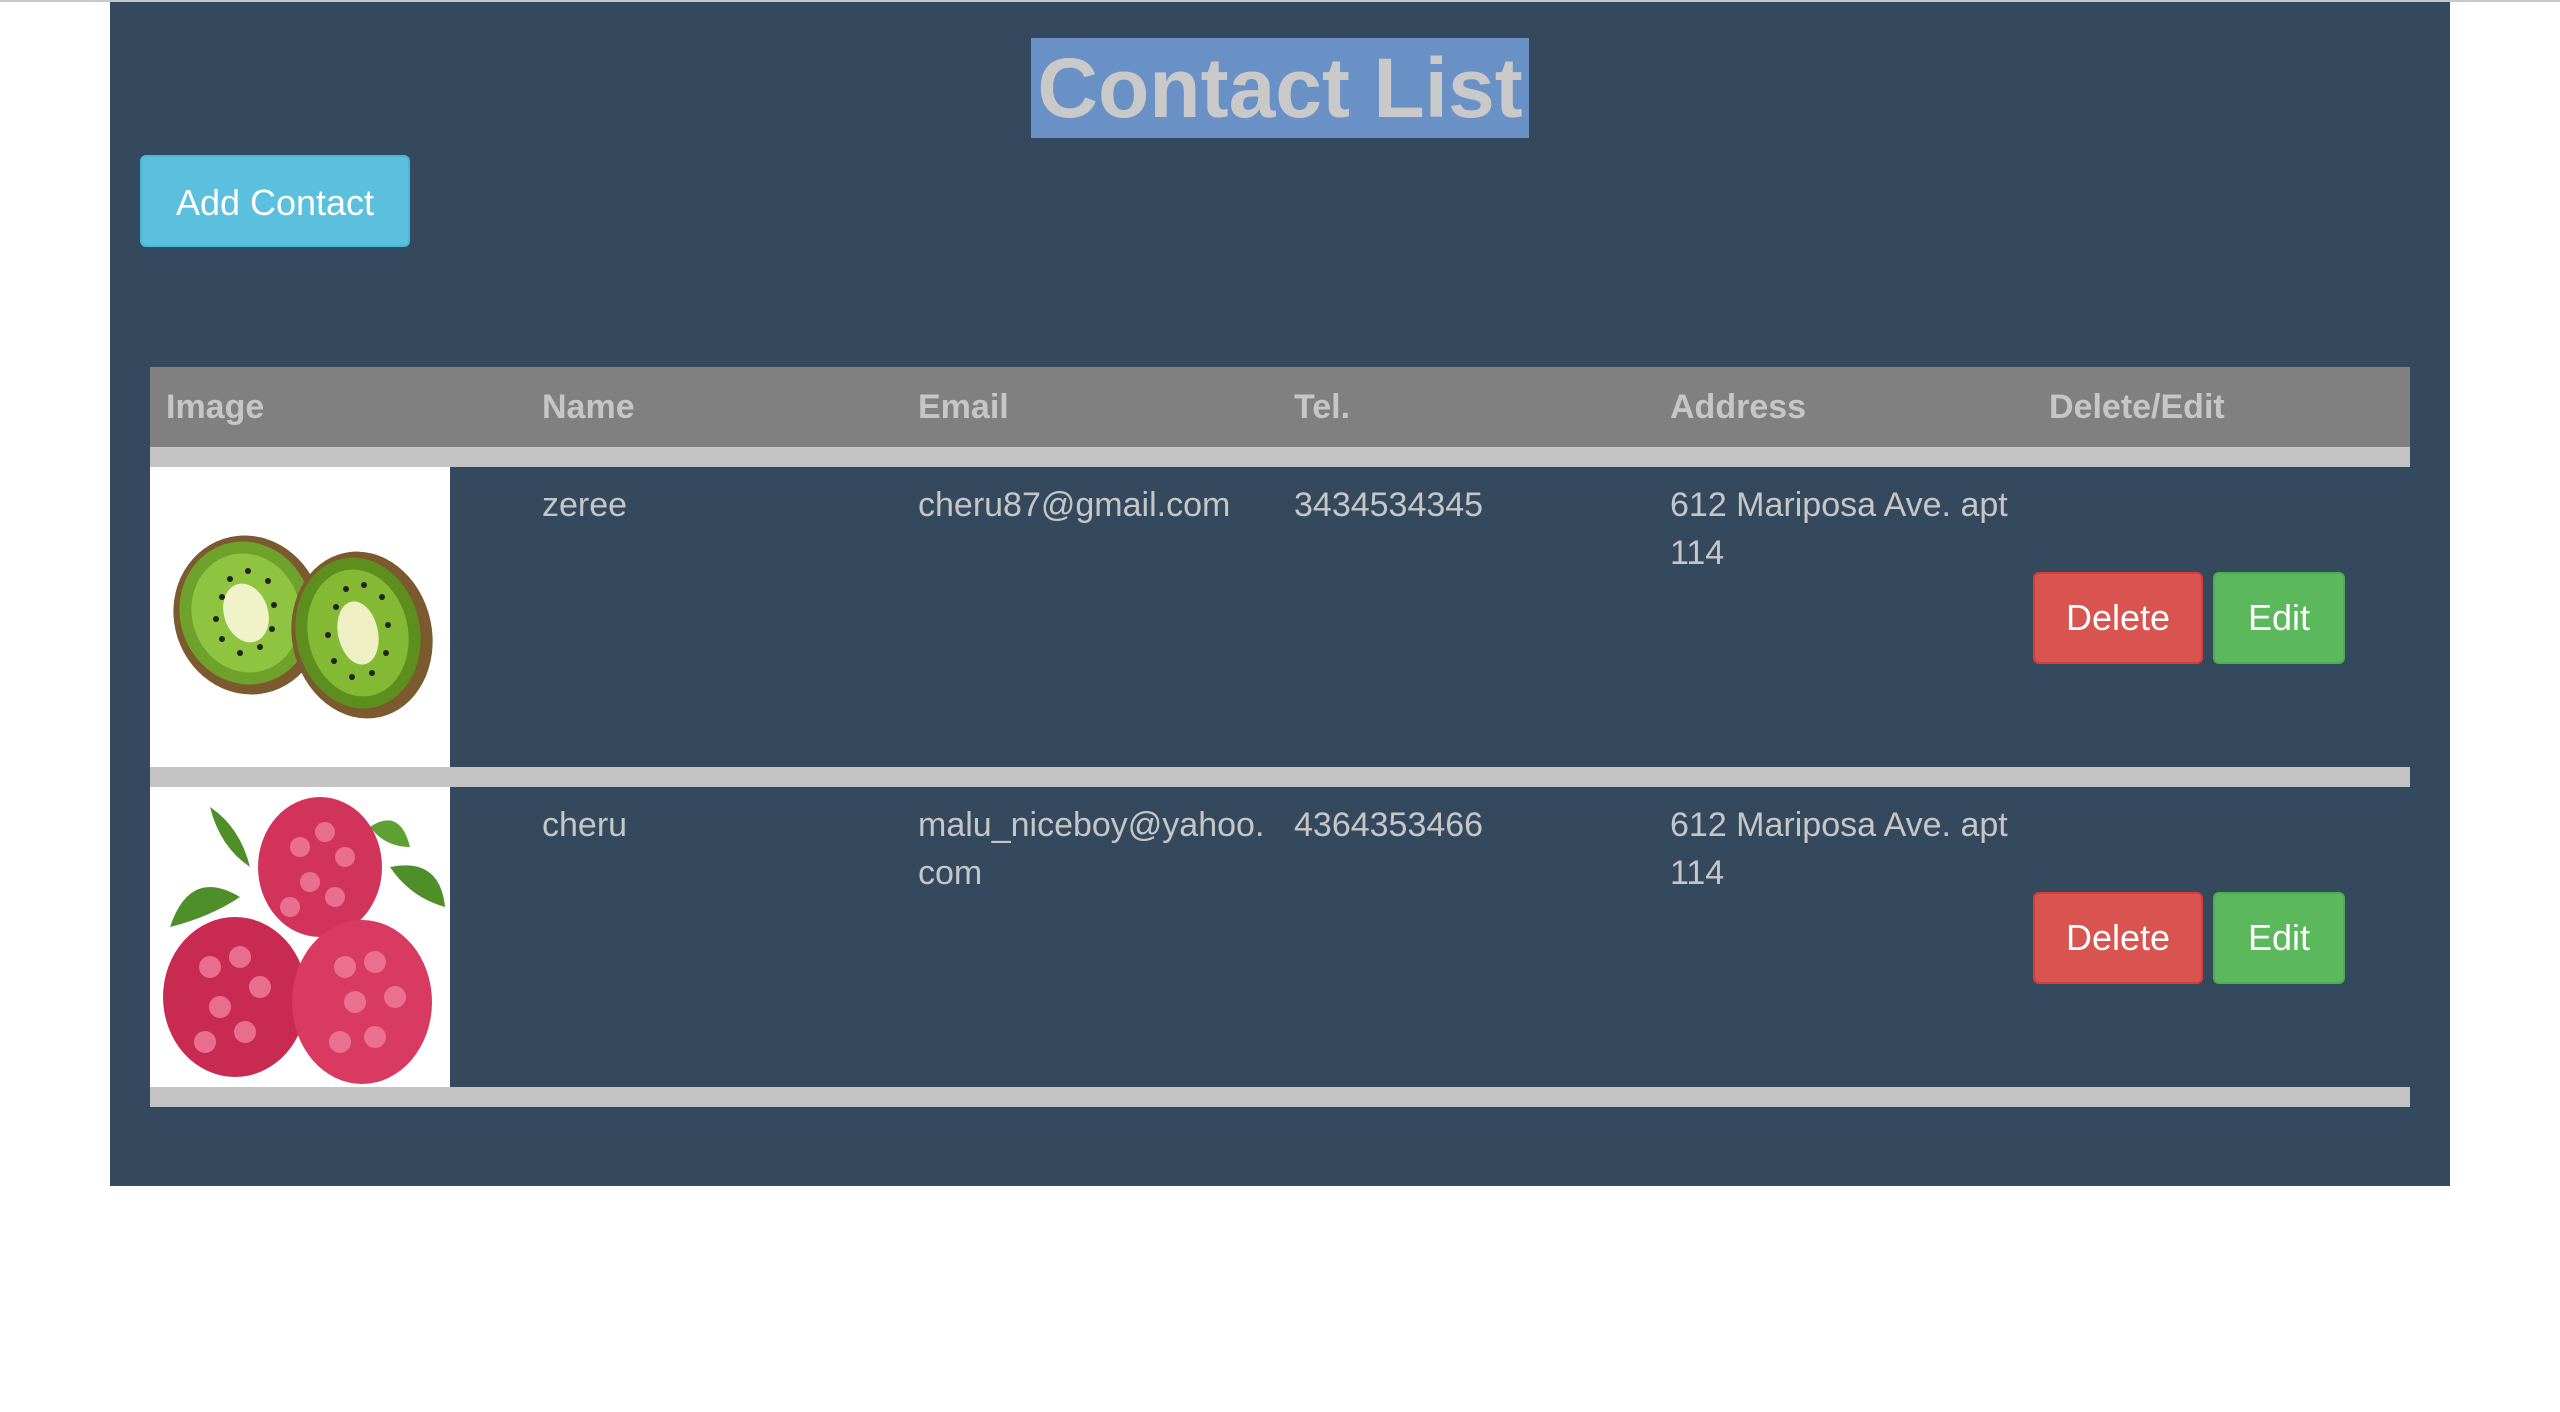  I want to click on contact-tel: 3434534345, so click(1389, 505).